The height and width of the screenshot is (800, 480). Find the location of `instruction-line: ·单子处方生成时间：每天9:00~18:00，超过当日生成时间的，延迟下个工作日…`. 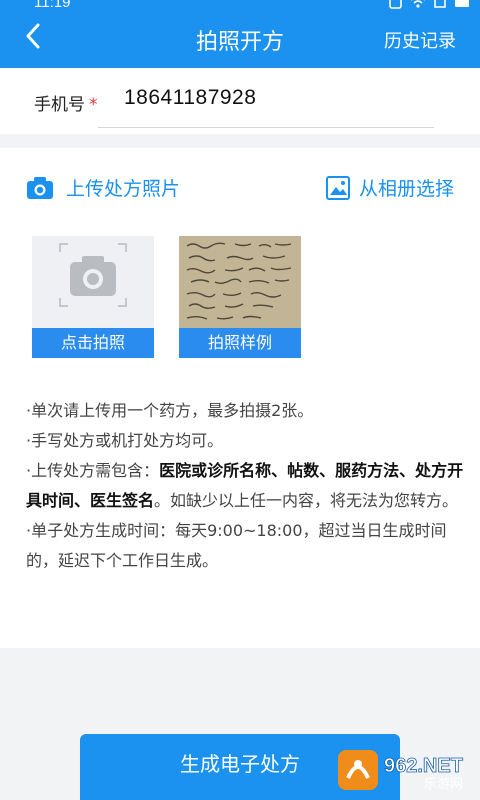

instruction-line: ·单子处方生成时间：每天9:00~18:00，超过当日生成时间的，延迟下个工作日… is located at coordinates (236, 545).